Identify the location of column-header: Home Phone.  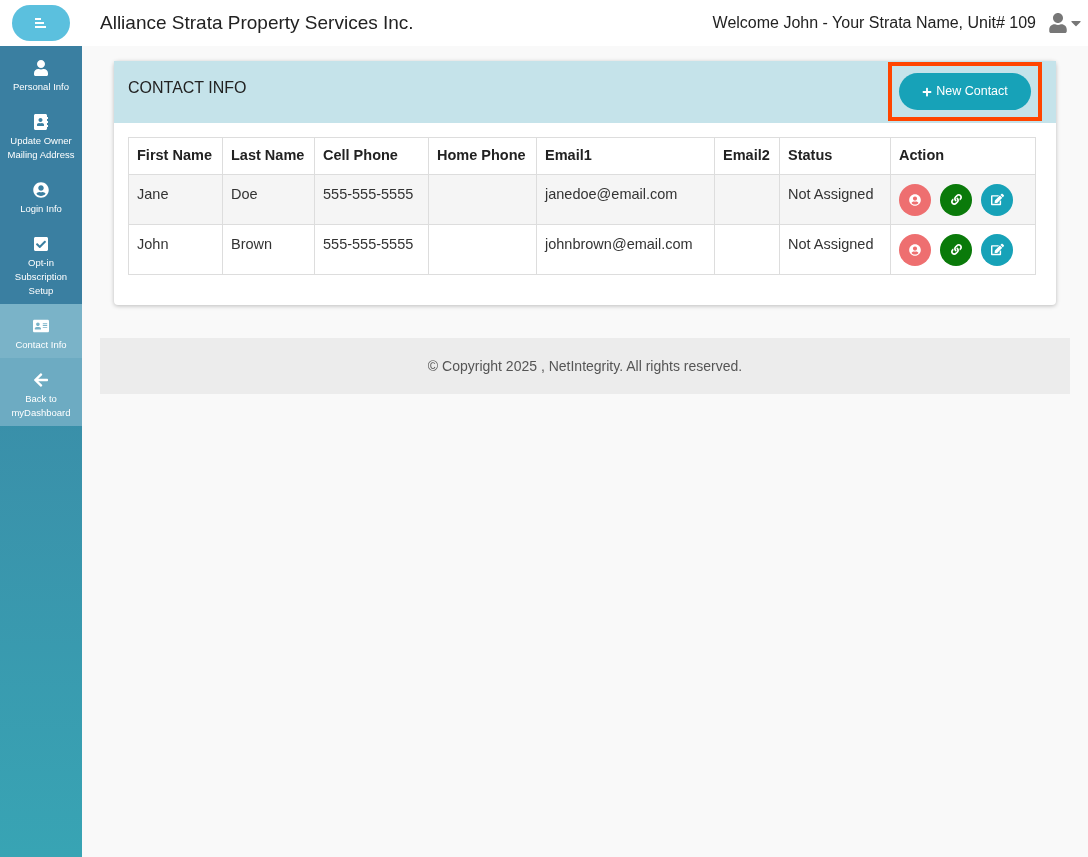
(482, 156).